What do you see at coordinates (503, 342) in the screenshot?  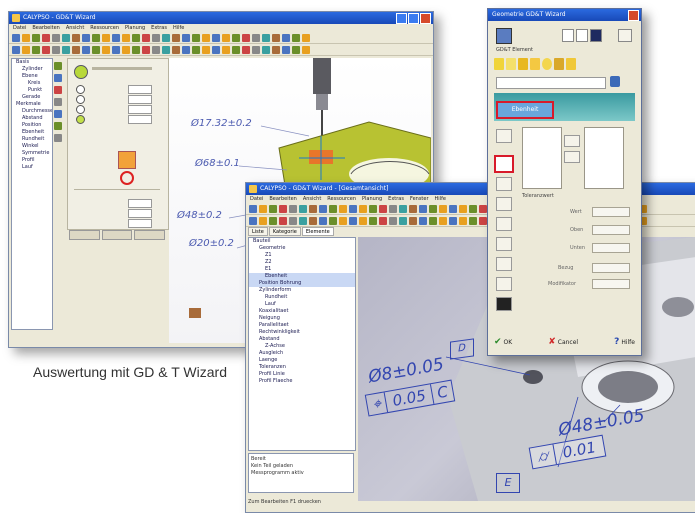 I see `ok-button: ✔ OK` at bounding box center [503, 342].